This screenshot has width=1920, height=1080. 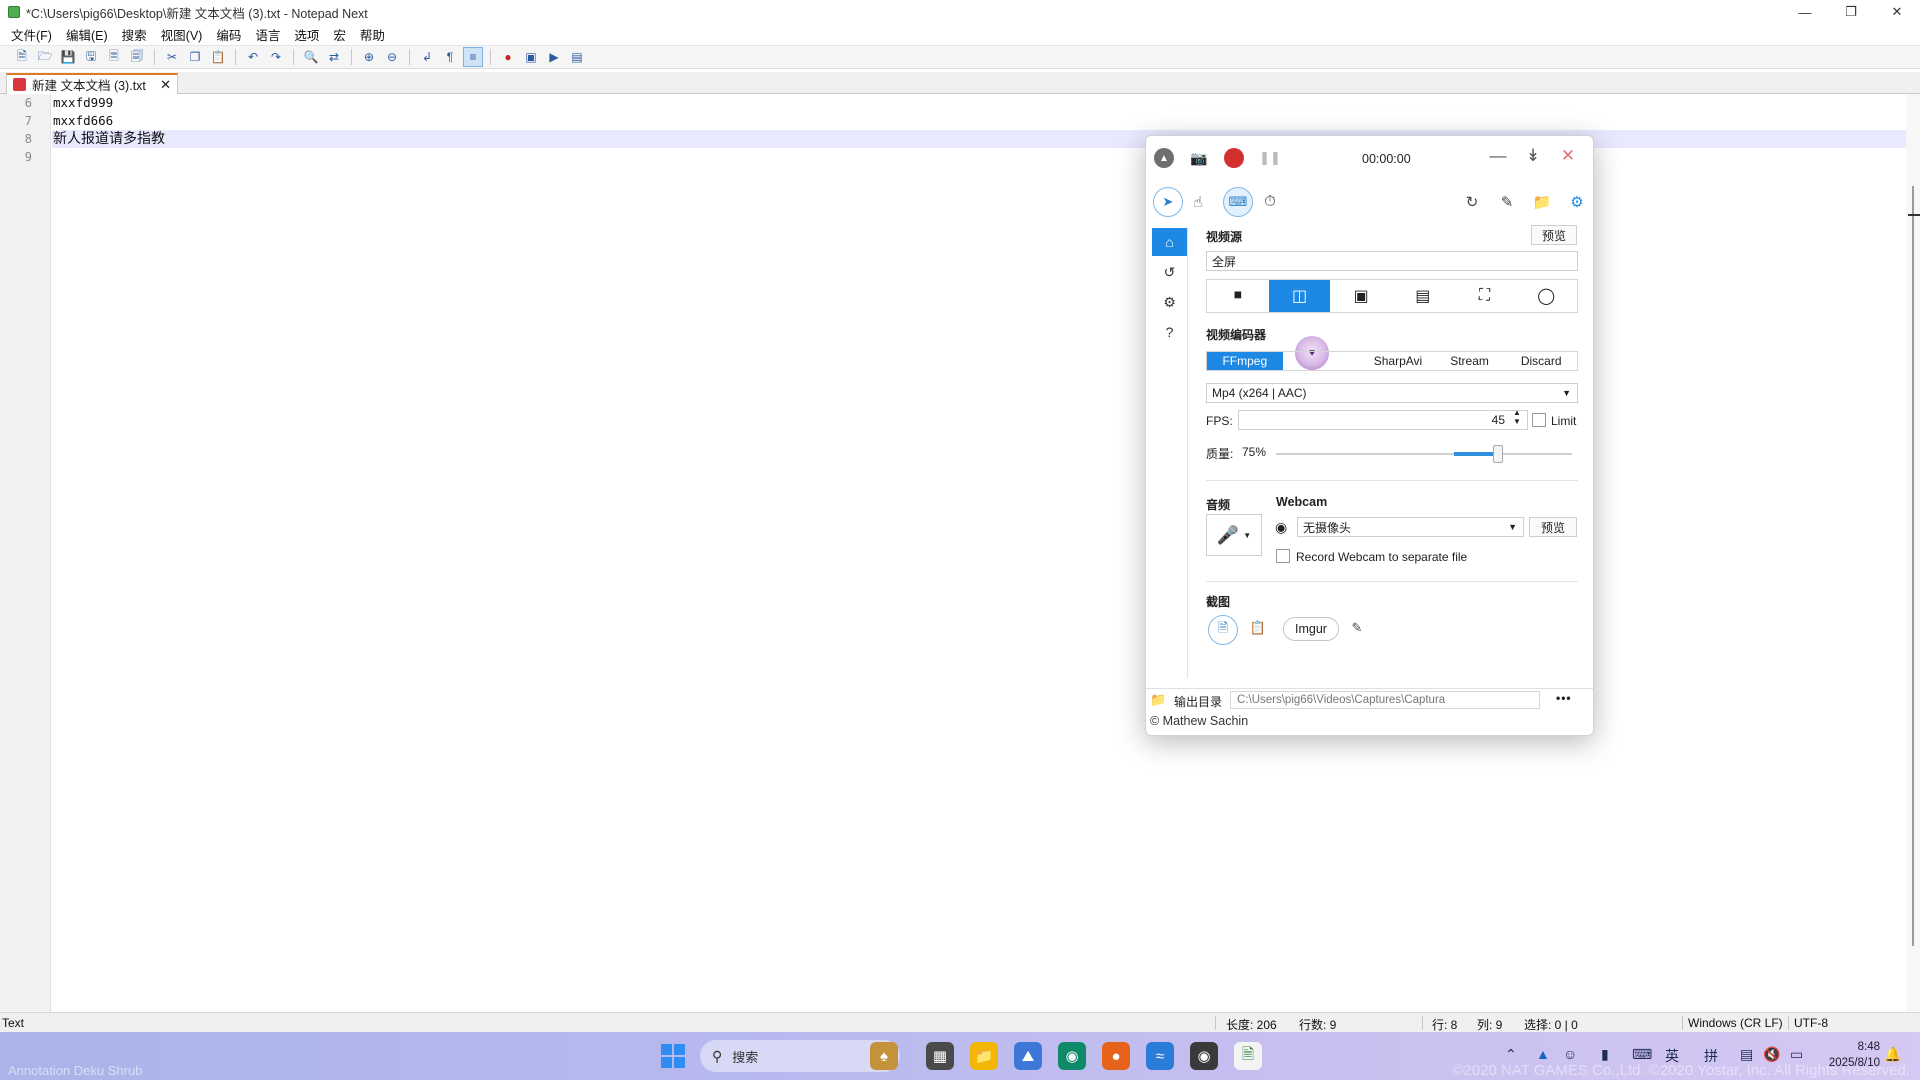 I want to click on open-file-icon: 🗁, so click(x=45, y=57).